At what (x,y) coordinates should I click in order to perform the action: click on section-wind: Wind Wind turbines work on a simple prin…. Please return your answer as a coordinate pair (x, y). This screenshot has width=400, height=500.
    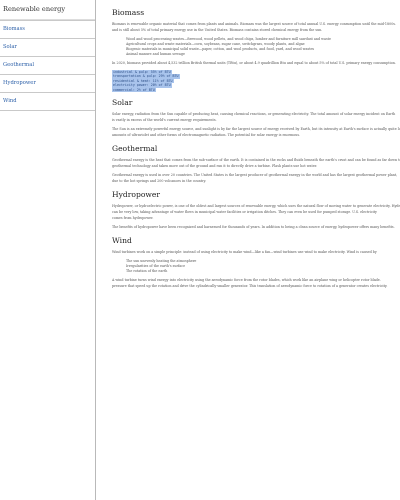
    Looking at the image, I should click on (256, 262).